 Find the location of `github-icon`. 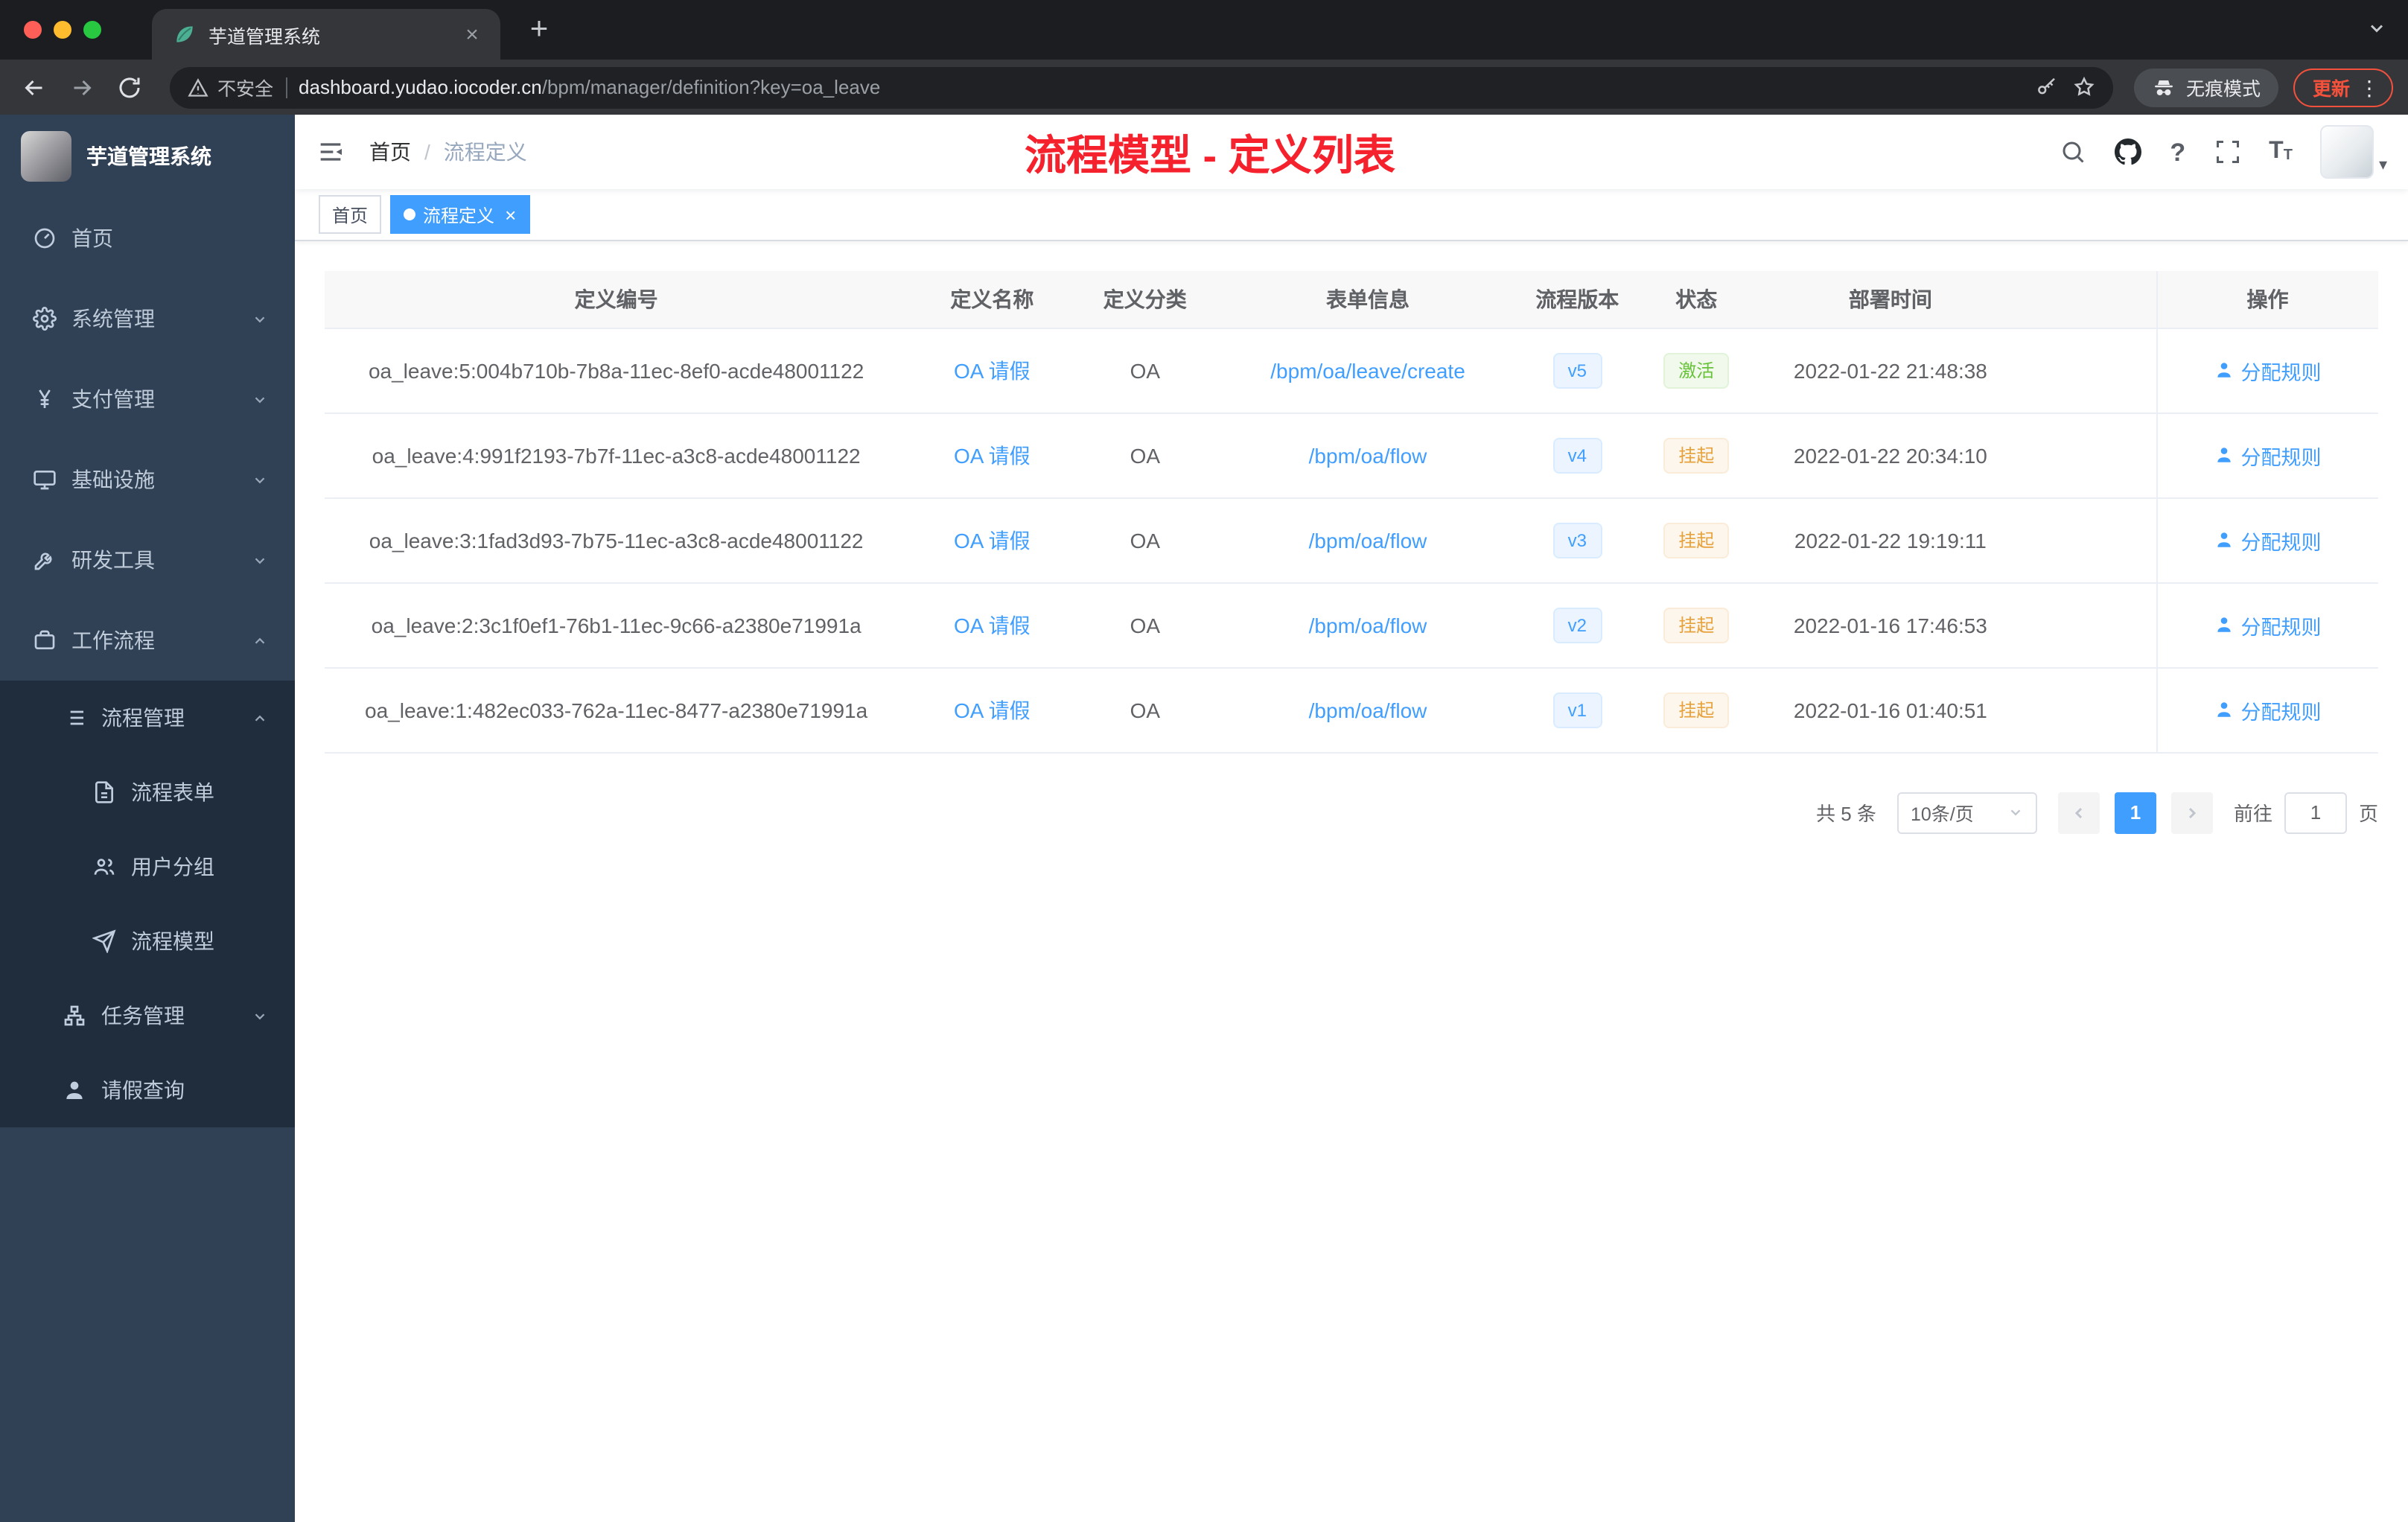

github-icon is located at coordinates (2128, 151).